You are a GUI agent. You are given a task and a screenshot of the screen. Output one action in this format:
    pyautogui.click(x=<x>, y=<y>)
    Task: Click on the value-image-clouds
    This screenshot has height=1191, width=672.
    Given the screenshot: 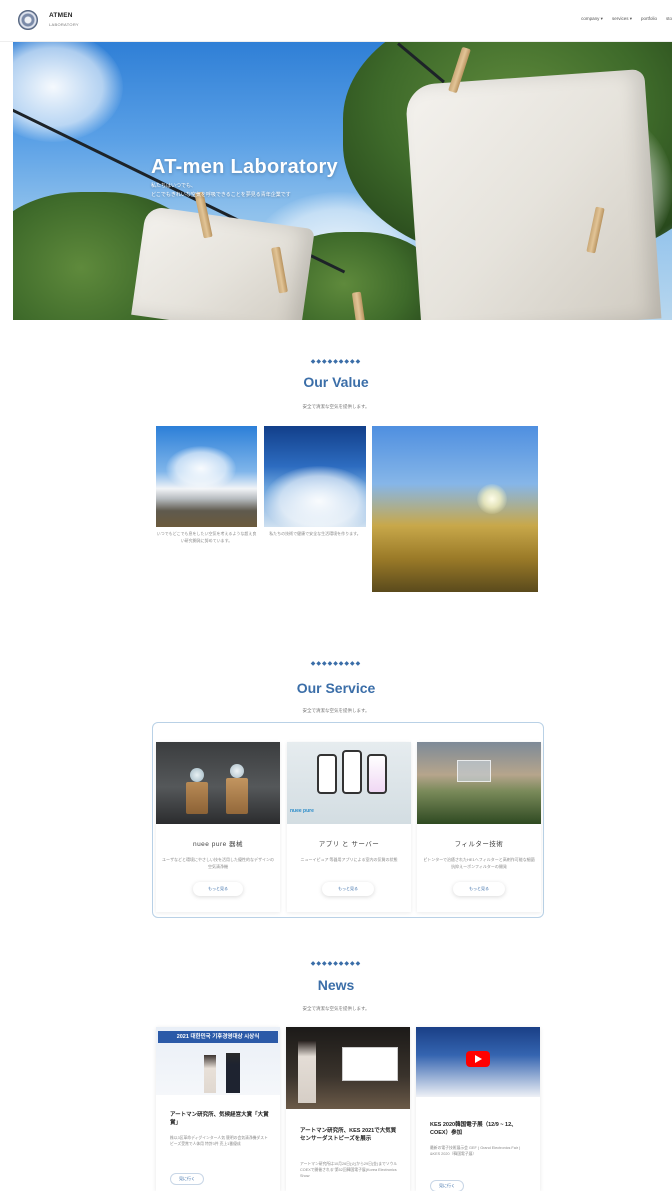 What is the action you would take?
    pyautogui.click(x=315, y=476)
    